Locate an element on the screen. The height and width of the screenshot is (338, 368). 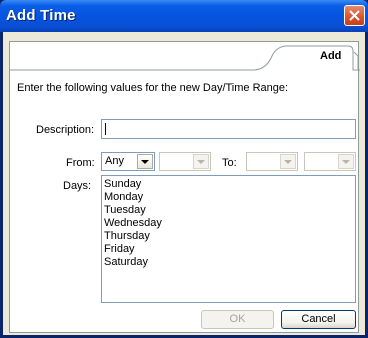
close-icon is located at coordinates (354, 15).